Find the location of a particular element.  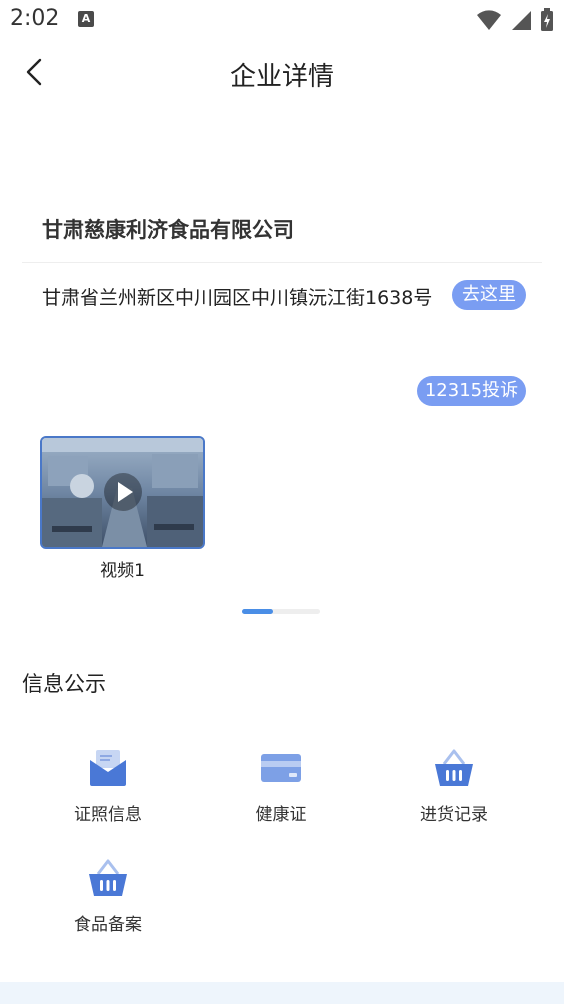

envelope-icon is located at coordinates (108, 768).